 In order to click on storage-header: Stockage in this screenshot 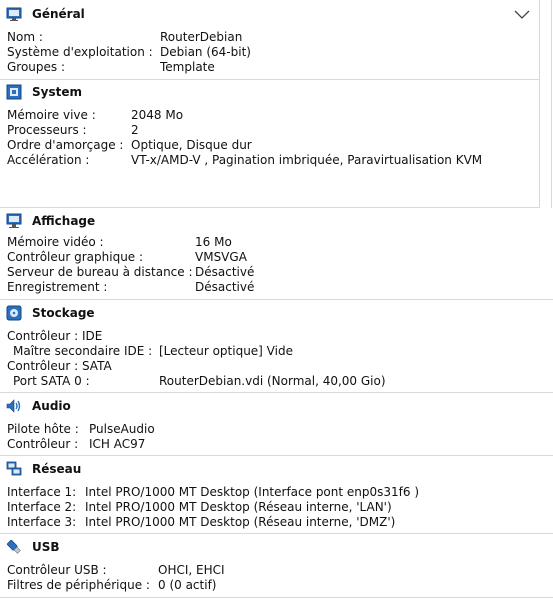, I will do `click(50, 313)`.